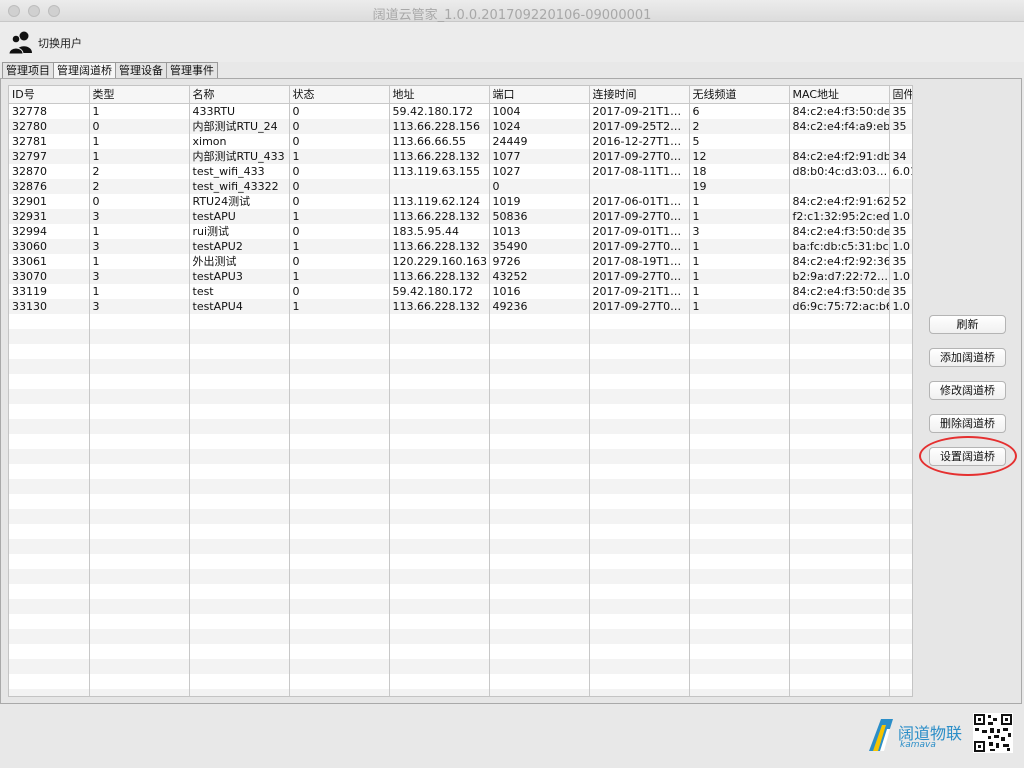  I want to click on column-header-port: 端口, so click(539, 95).